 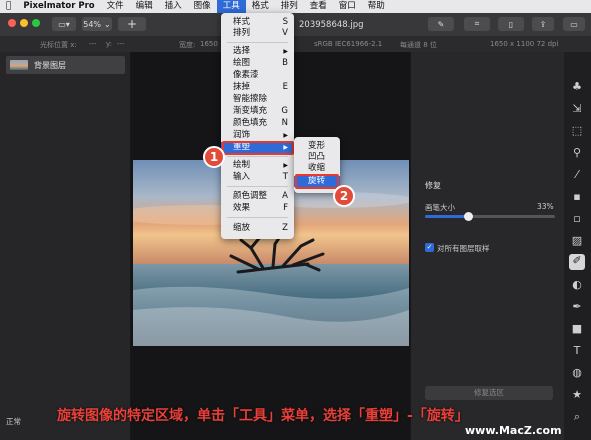 What do you see at coordinates (577, 417) in the screenshot?
I see `zoom-tool-icon: ⌕` at bounding box center [577, 417].